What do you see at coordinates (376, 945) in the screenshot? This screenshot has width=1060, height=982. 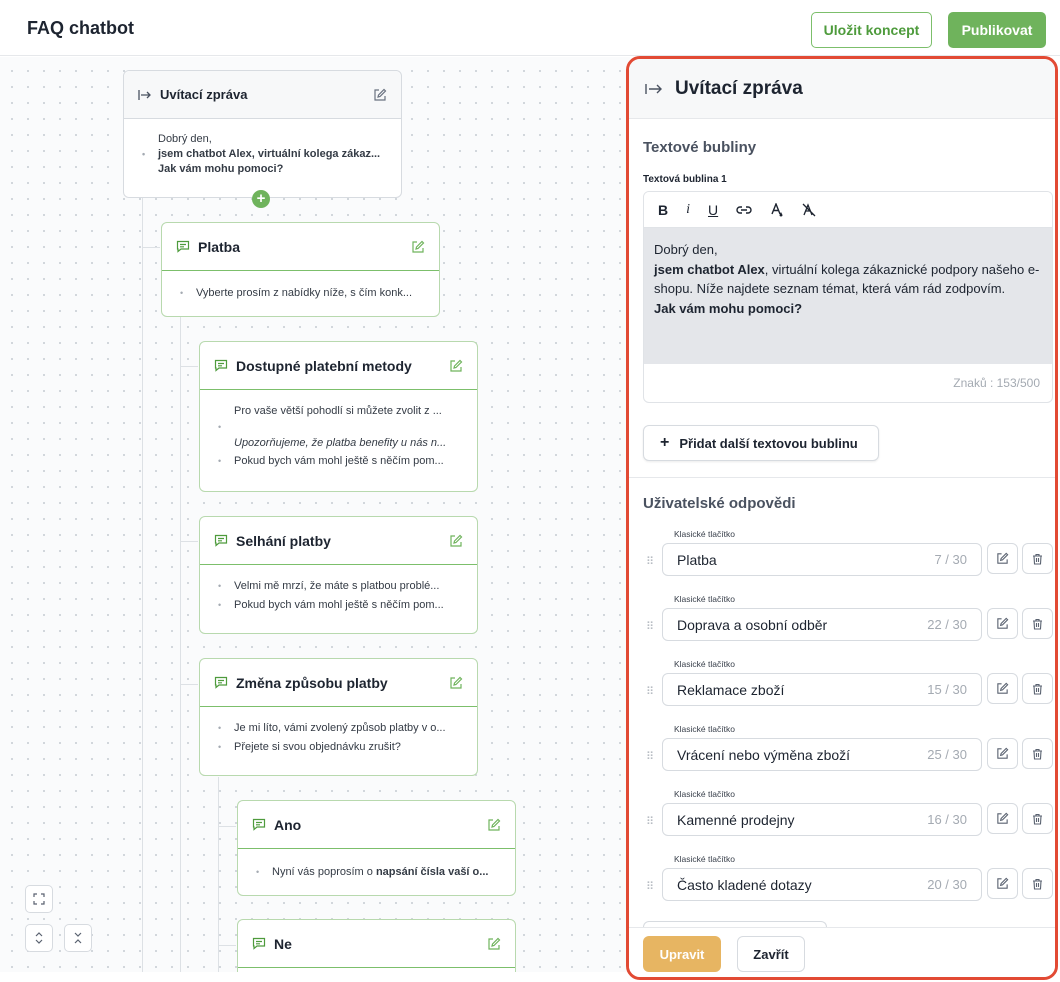 I see `flow-node-no: Ne` at bounding box center [376, 945].